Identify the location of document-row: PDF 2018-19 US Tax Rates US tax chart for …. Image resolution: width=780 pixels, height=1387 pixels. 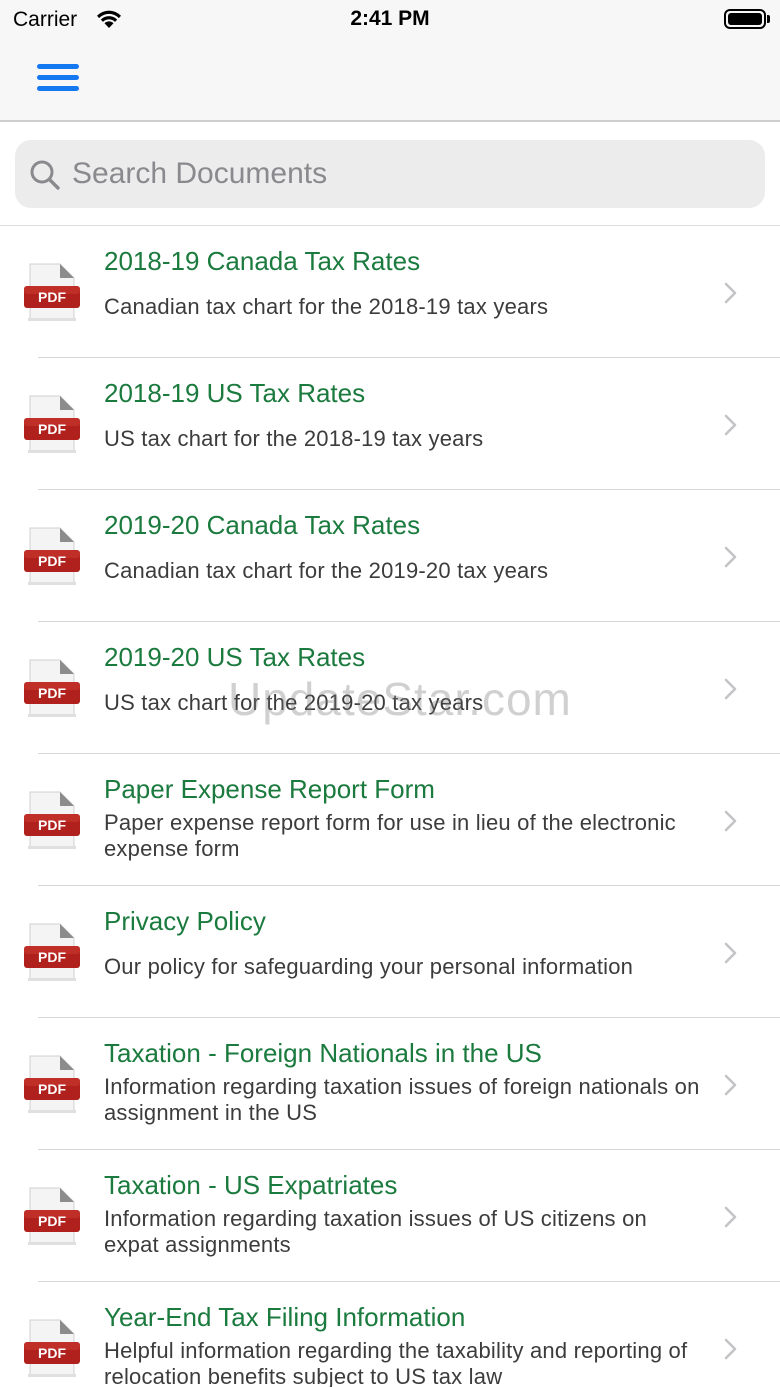
(390, 424).